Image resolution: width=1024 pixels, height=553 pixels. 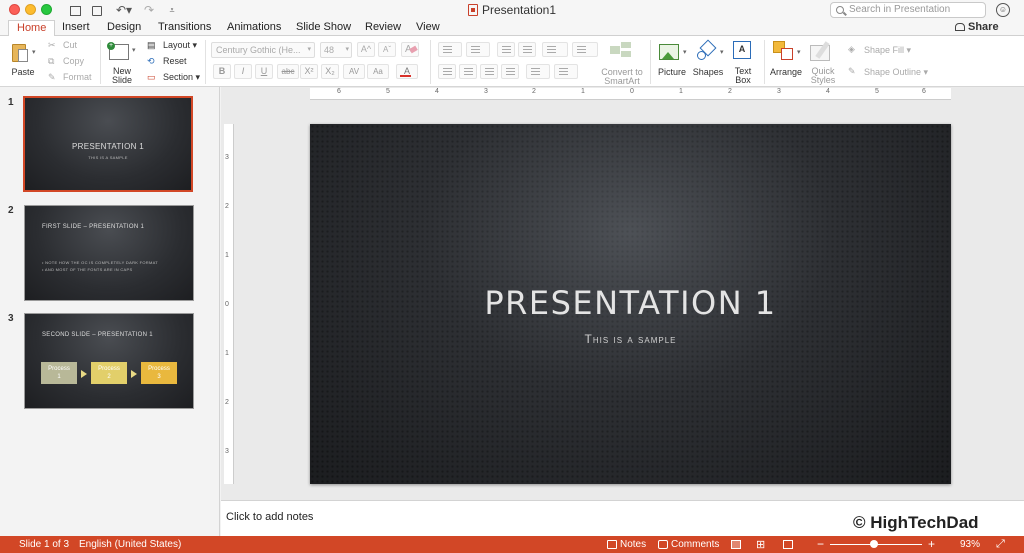 I want to click on horizontal-ruler: 6 5 4 3 2 1 0 1 2 3 4 5 6, so click(x=630, y=94).